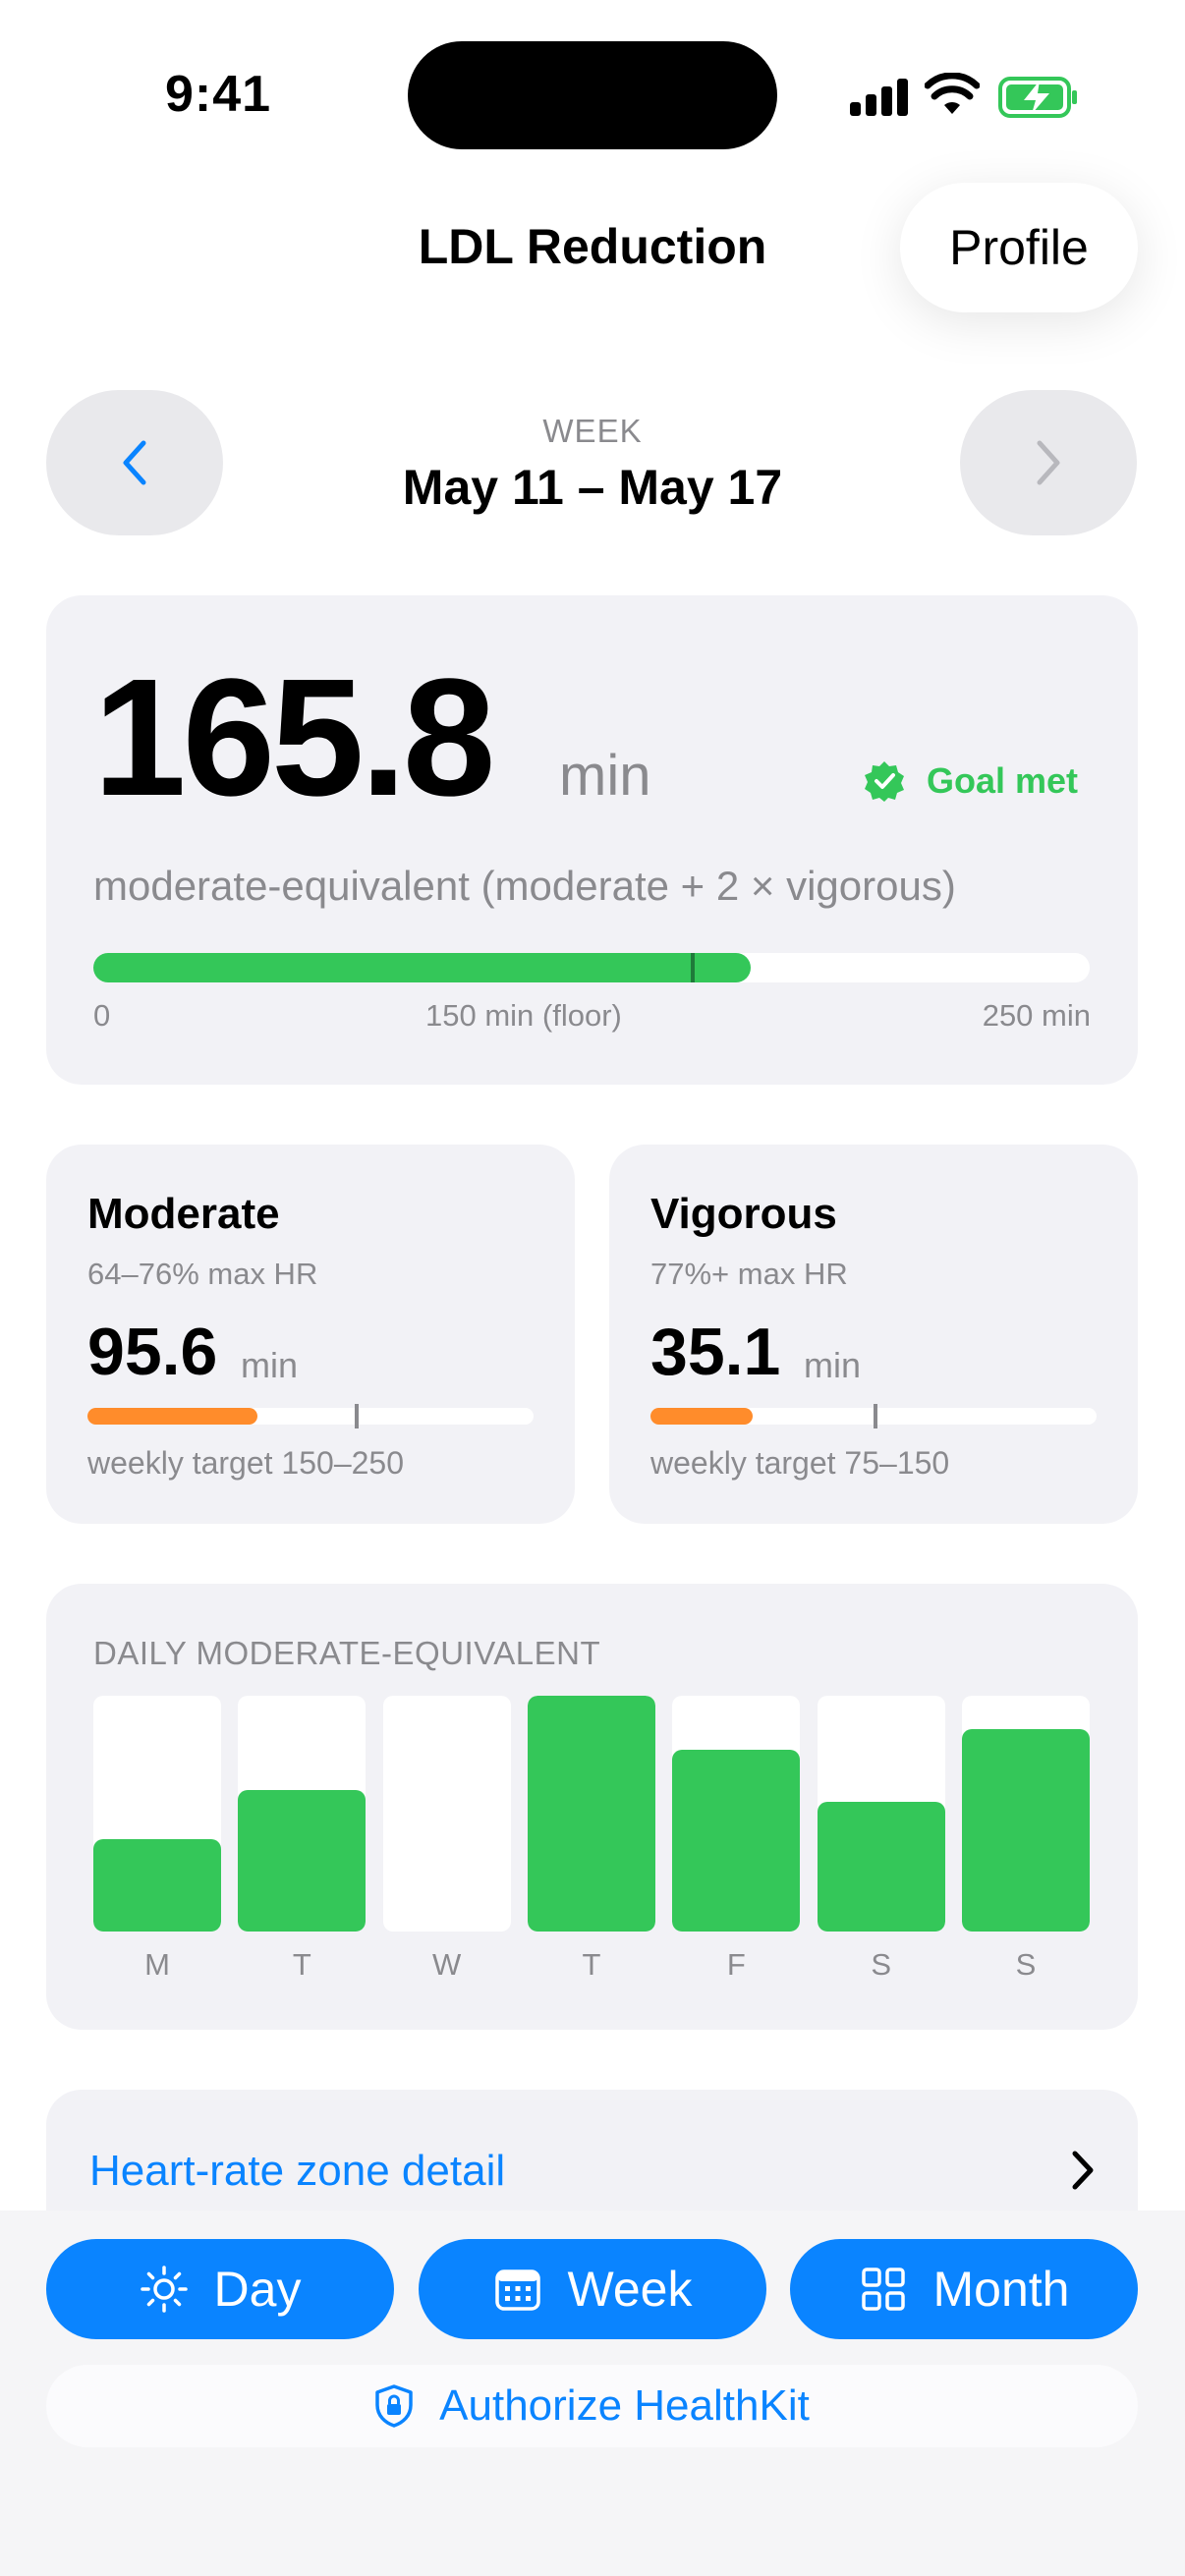 The width and height of the screenshot is (1185, 2576). Describe the element at coordinates (693, 967) in the screenshot. I see `floor-marker` at that location.